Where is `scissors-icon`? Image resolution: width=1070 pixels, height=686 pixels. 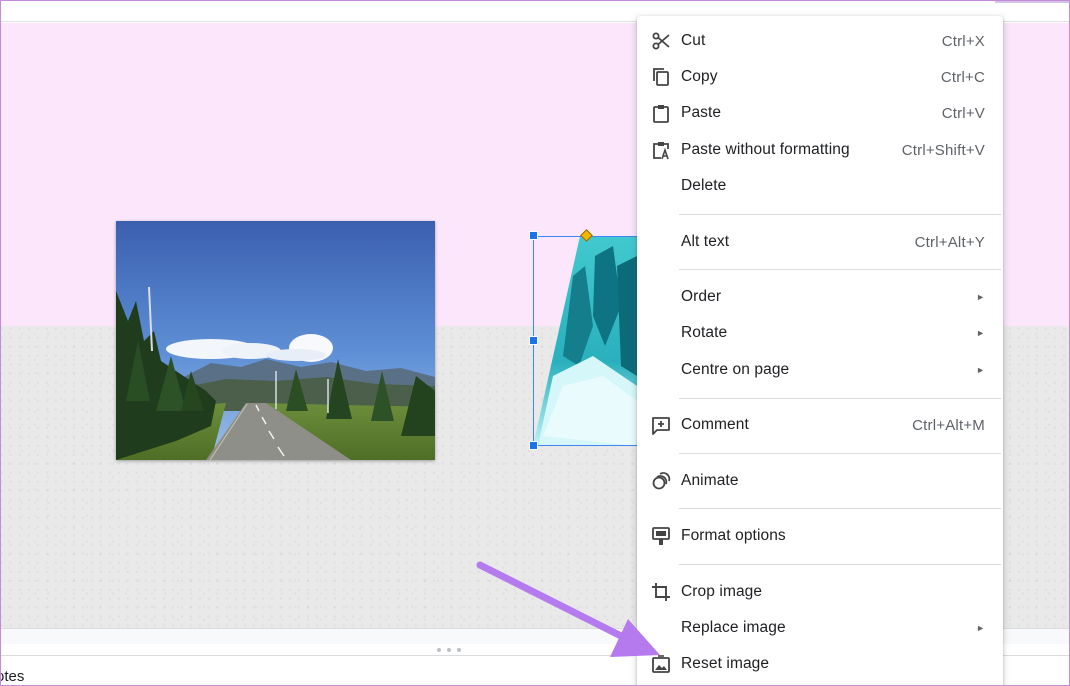 scissors-icon is located at coordinates (661, 41).